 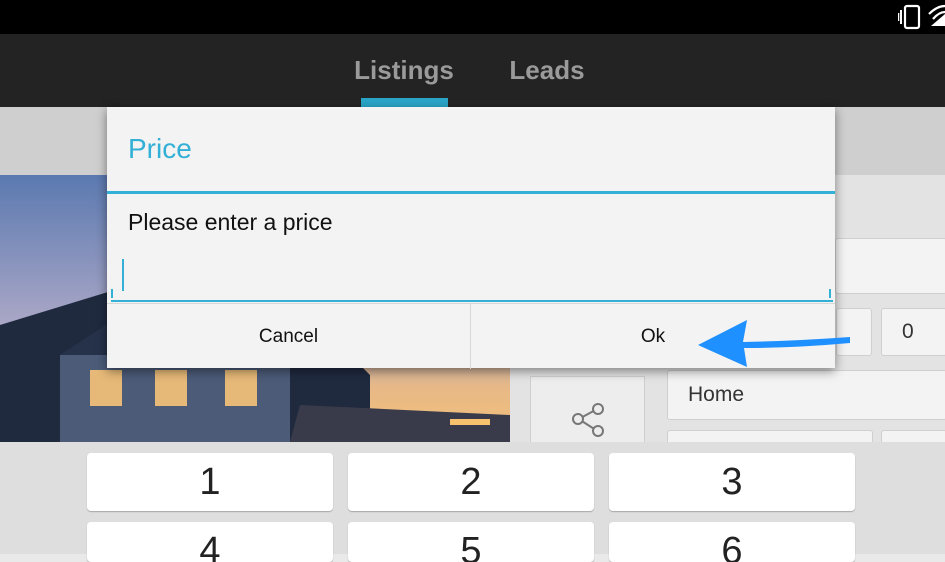 I want to click on dialog-title-divider, so click(x=471, y=192).